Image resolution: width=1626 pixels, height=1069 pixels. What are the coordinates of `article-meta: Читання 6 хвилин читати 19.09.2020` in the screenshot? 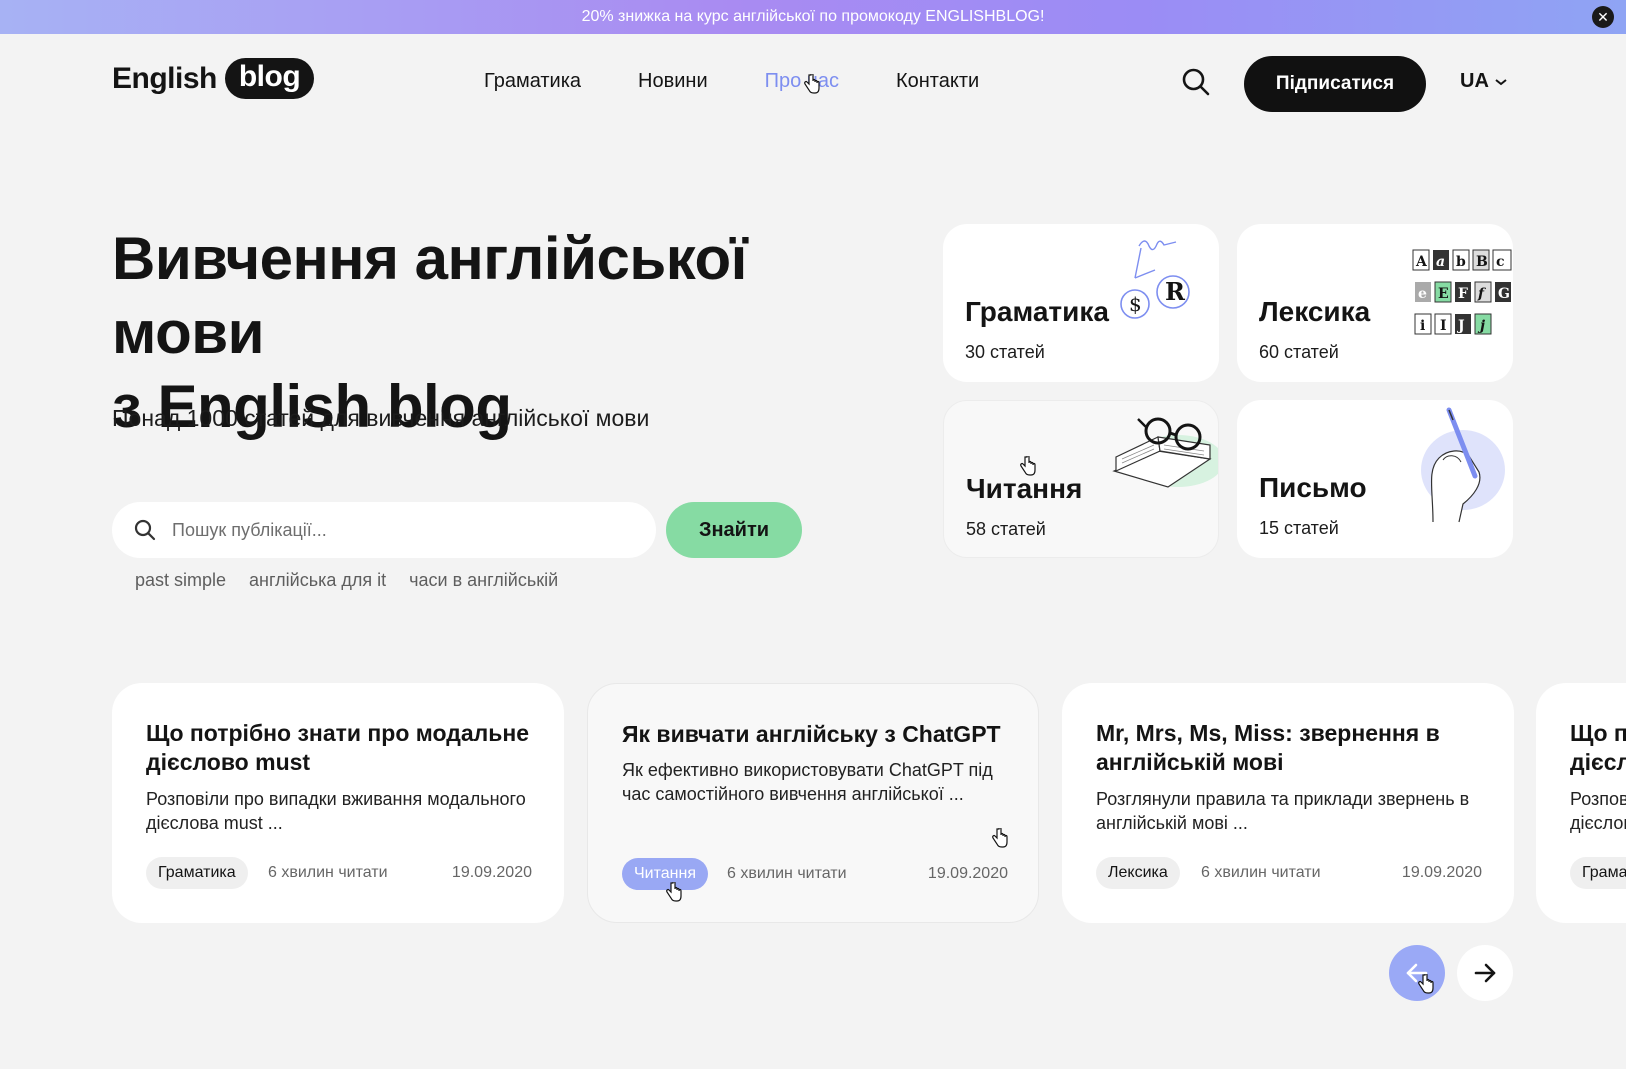 It's located at (815, 874).